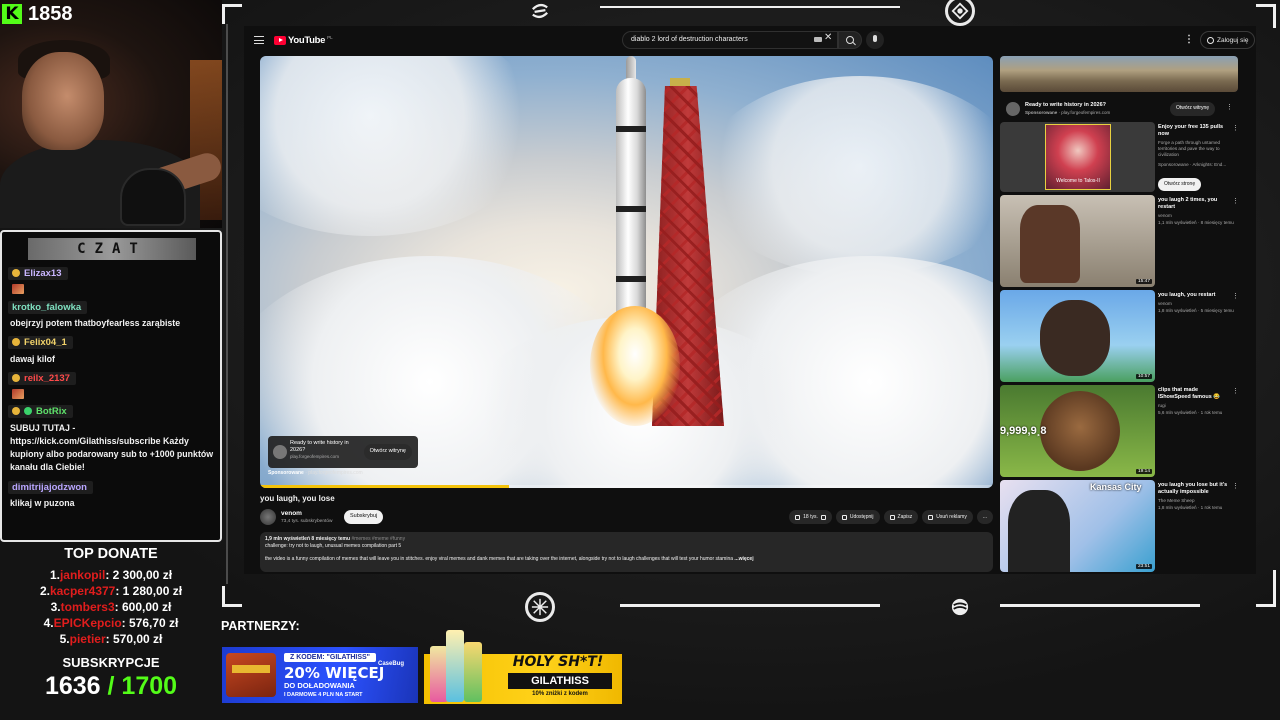  I want to click on drink-code: GILATHISS, so click(560, 681).